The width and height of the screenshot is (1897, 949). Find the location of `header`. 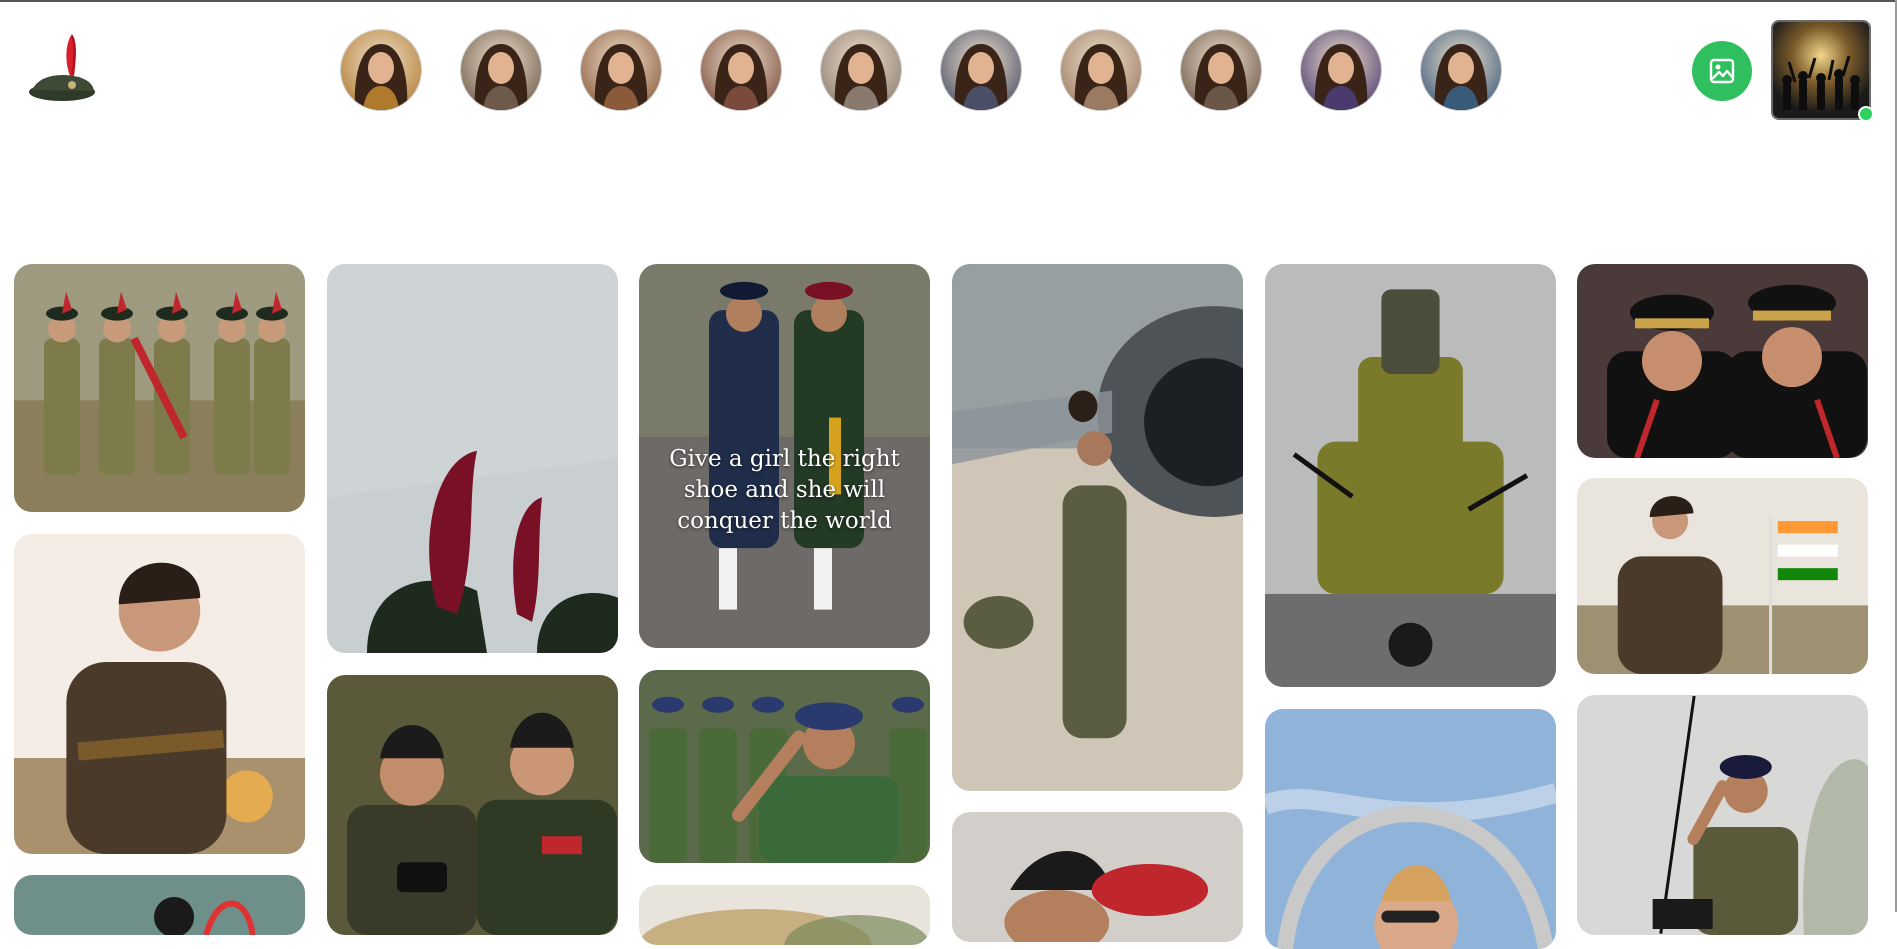

header is located at coordinates (948, 70).